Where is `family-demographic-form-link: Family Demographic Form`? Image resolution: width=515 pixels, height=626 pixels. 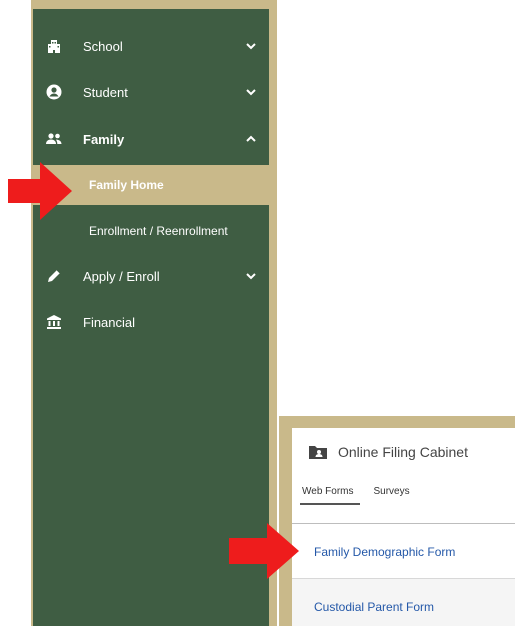 family-demographic-form-link: Family Demographic Form is located at coordinates (384, 552).